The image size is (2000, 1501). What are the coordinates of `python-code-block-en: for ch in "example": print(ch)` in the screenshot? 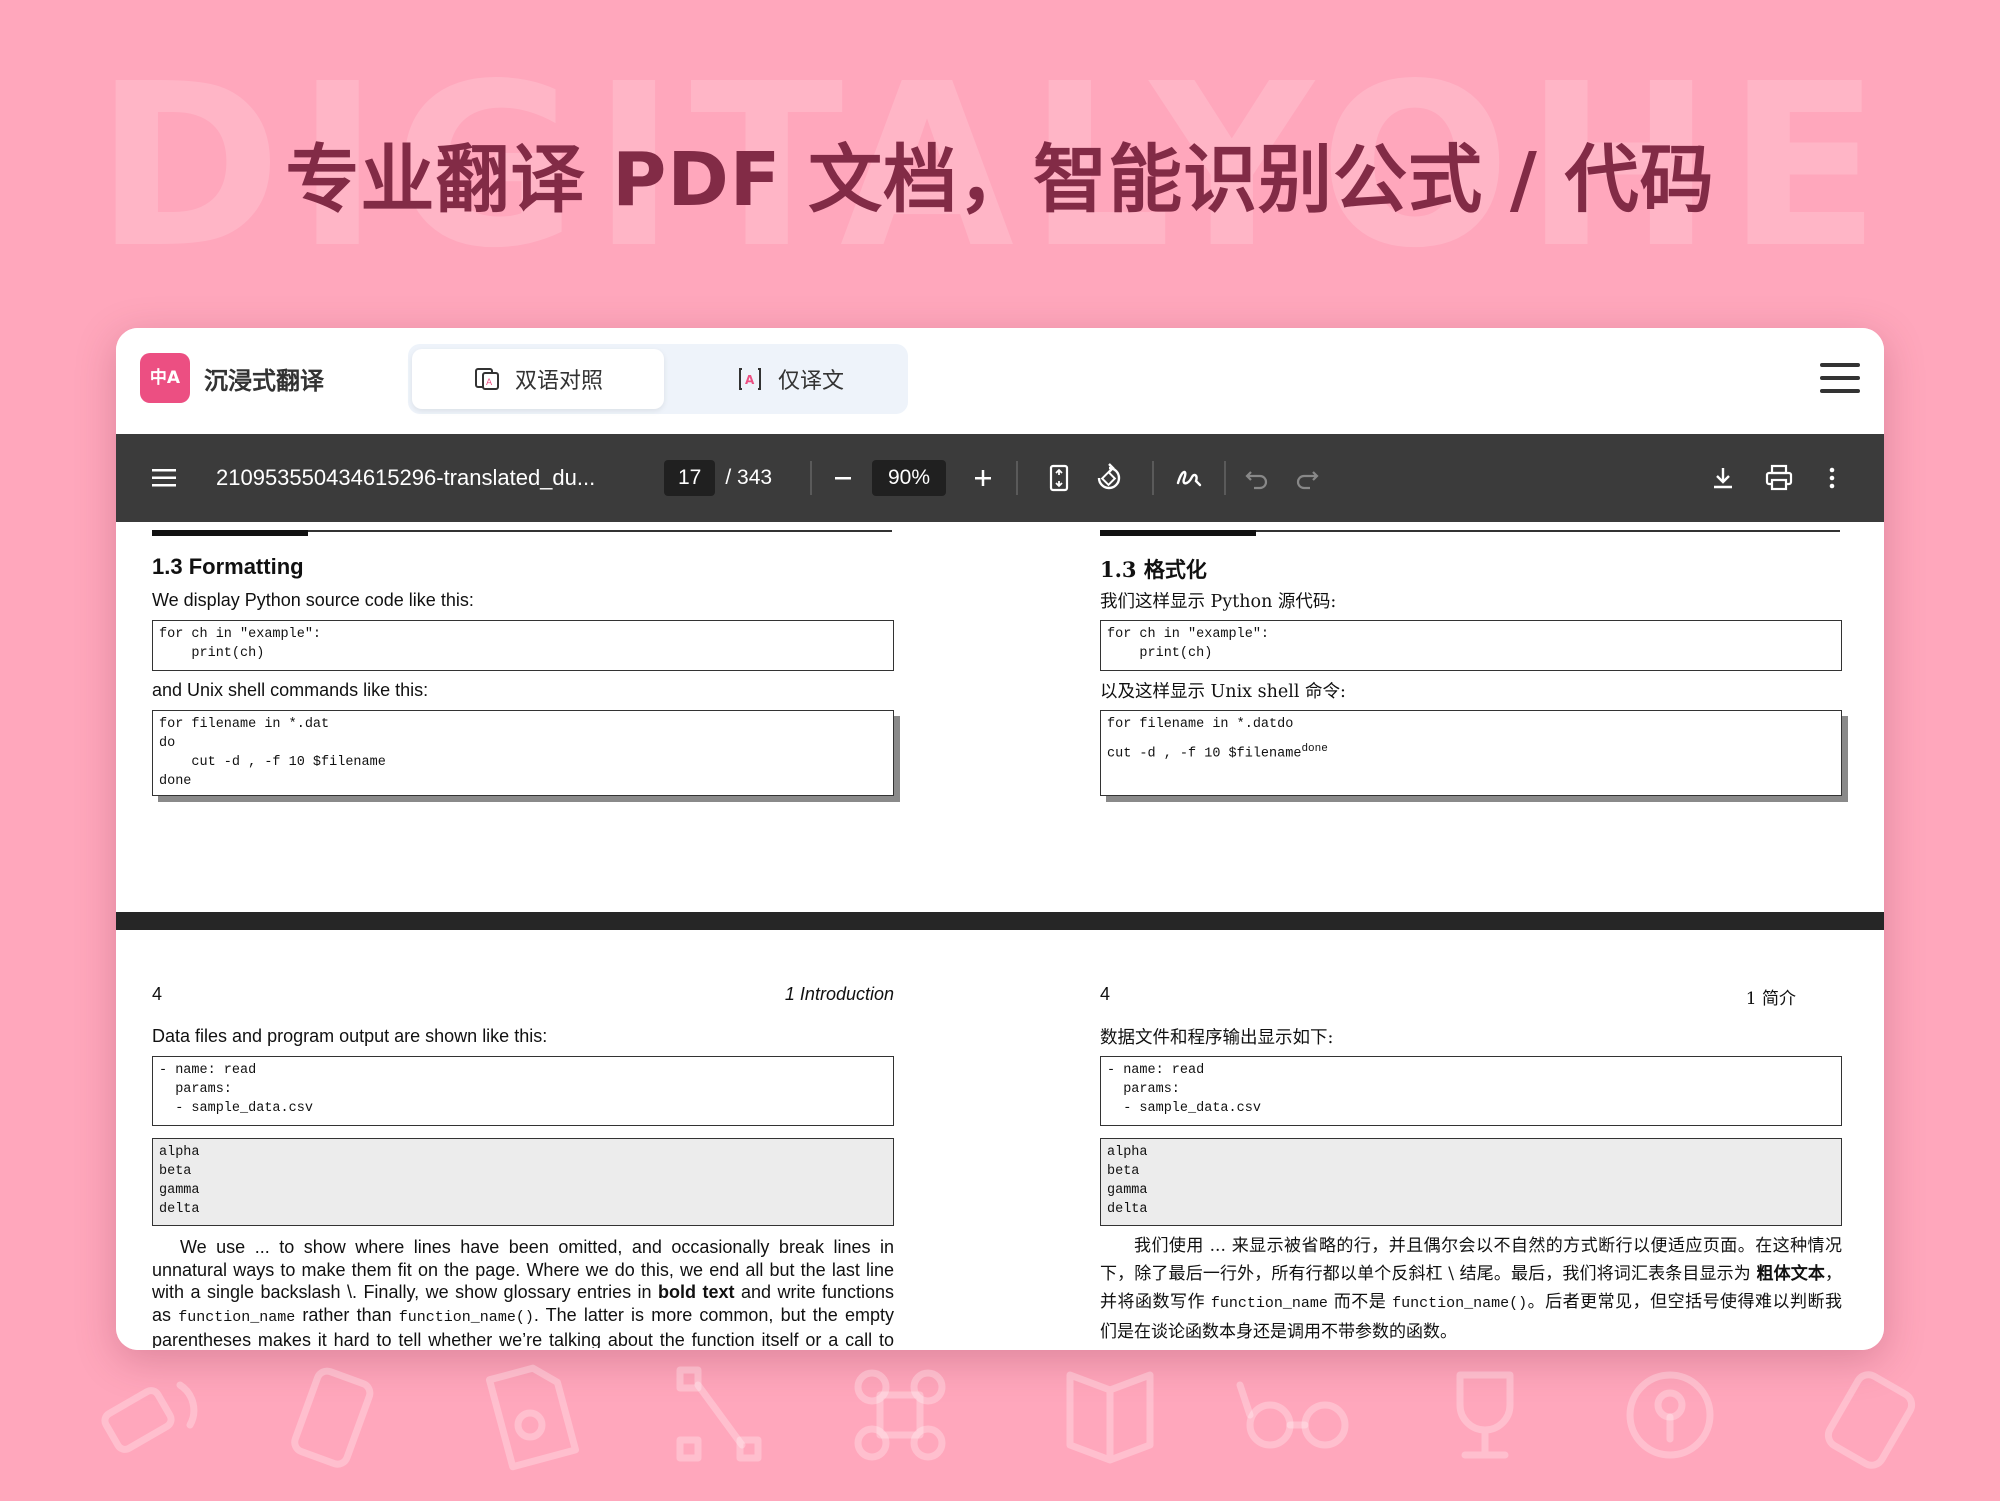 It's located at (523, 645).